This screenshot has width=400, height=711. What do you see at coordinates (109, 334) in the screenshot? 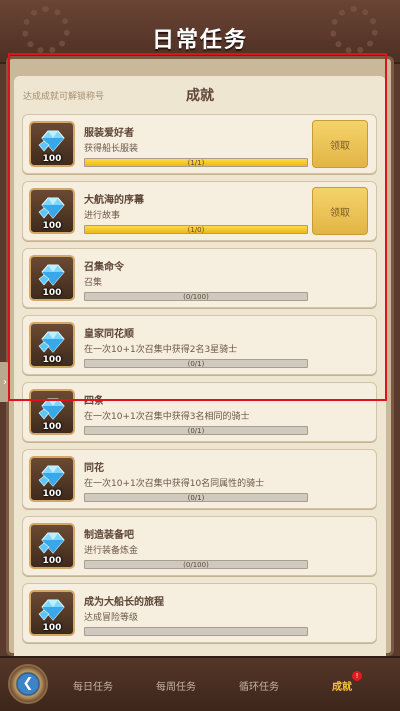
I see `achievement-title: 皇家同花顺` at bounding box center [109, 334].